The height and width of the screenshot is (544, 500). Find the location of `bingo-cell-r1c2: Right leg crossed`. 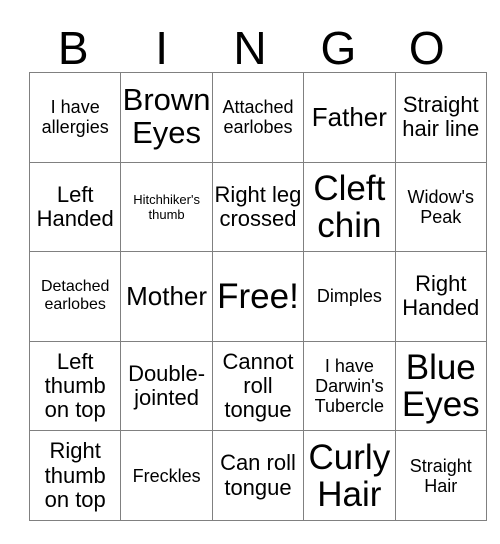

bingo-cell-r1c2: Right leg crossed is located at coordinates (258, 207).